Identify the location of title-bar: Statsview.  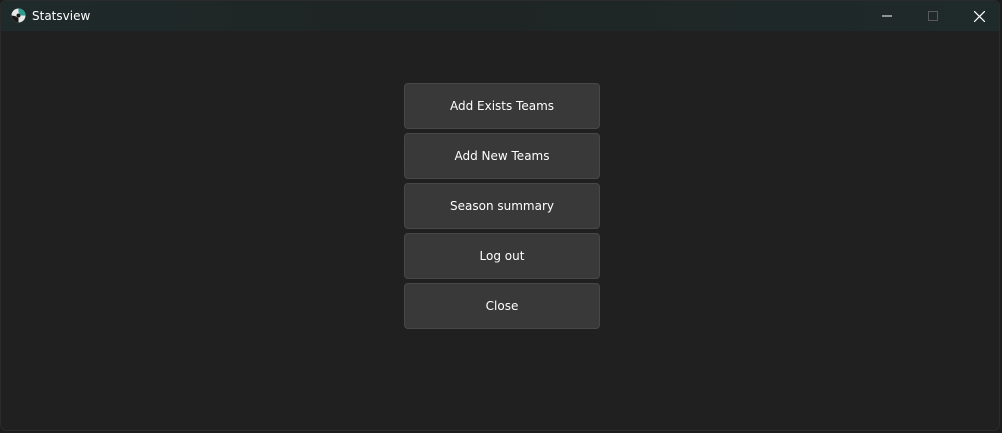
(500, 16).